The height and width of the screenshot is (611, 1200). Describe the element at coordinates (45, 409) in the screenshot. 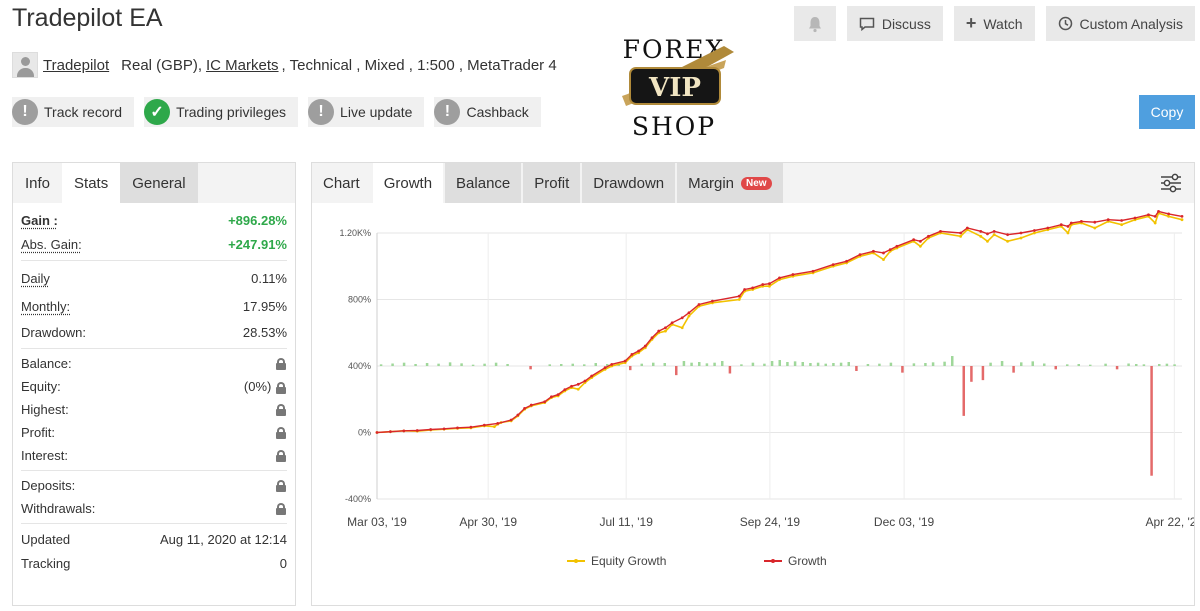

I see `highest-label: Highest:` at that location.